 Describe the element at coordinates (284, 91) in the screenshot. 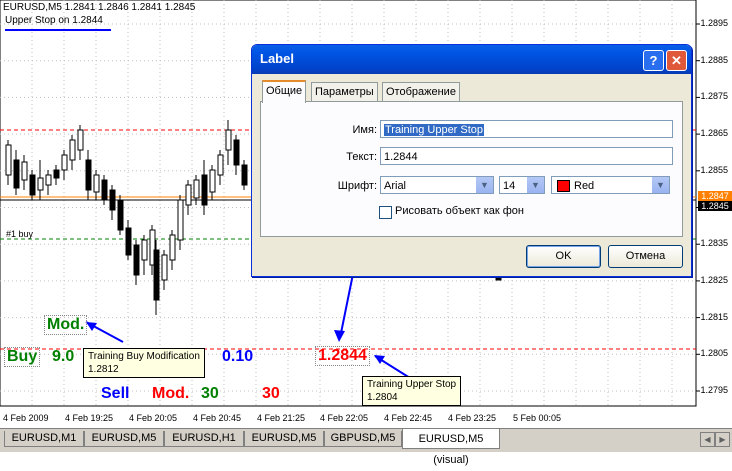

I see `tab-general: Общие` at that location.